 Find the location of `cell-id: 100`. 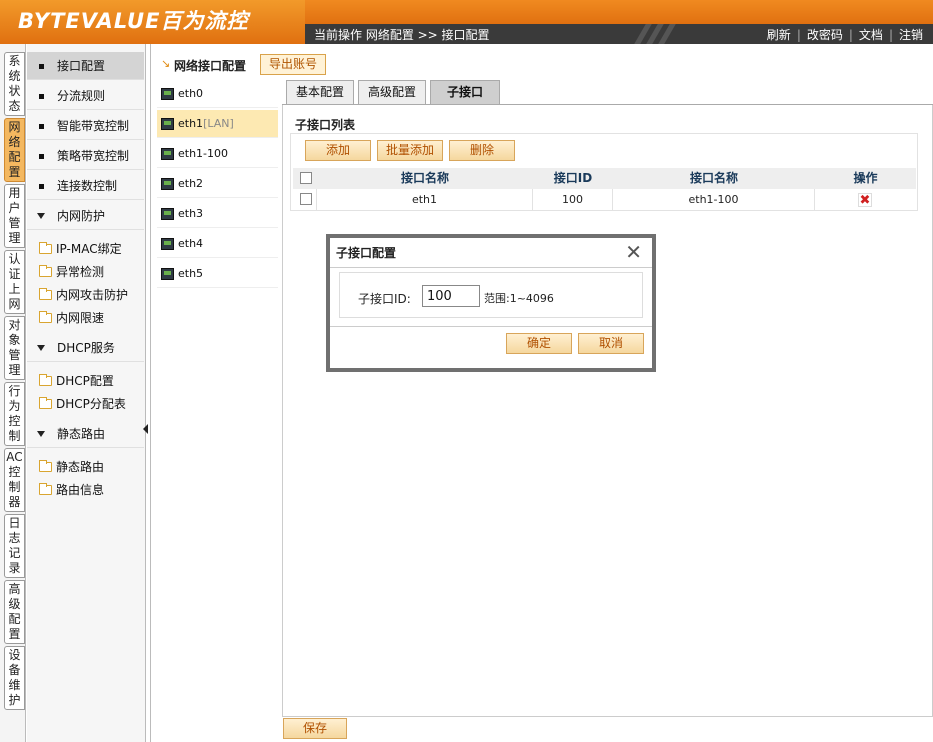

cell-id: 100 is located at coordinates (573, 200).